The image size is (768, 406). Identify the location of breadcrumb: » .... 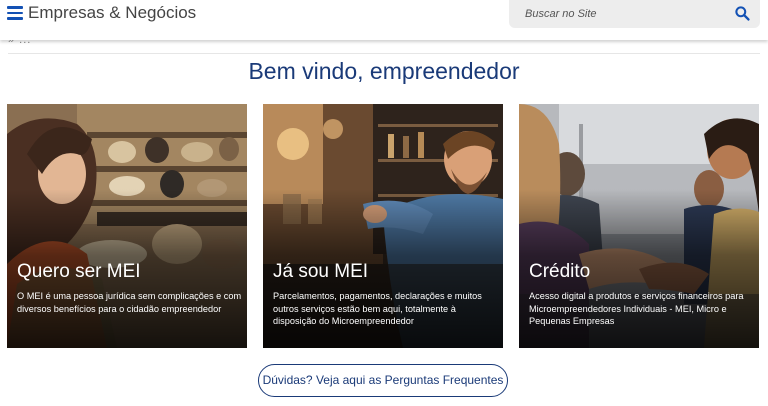
(384, 47).